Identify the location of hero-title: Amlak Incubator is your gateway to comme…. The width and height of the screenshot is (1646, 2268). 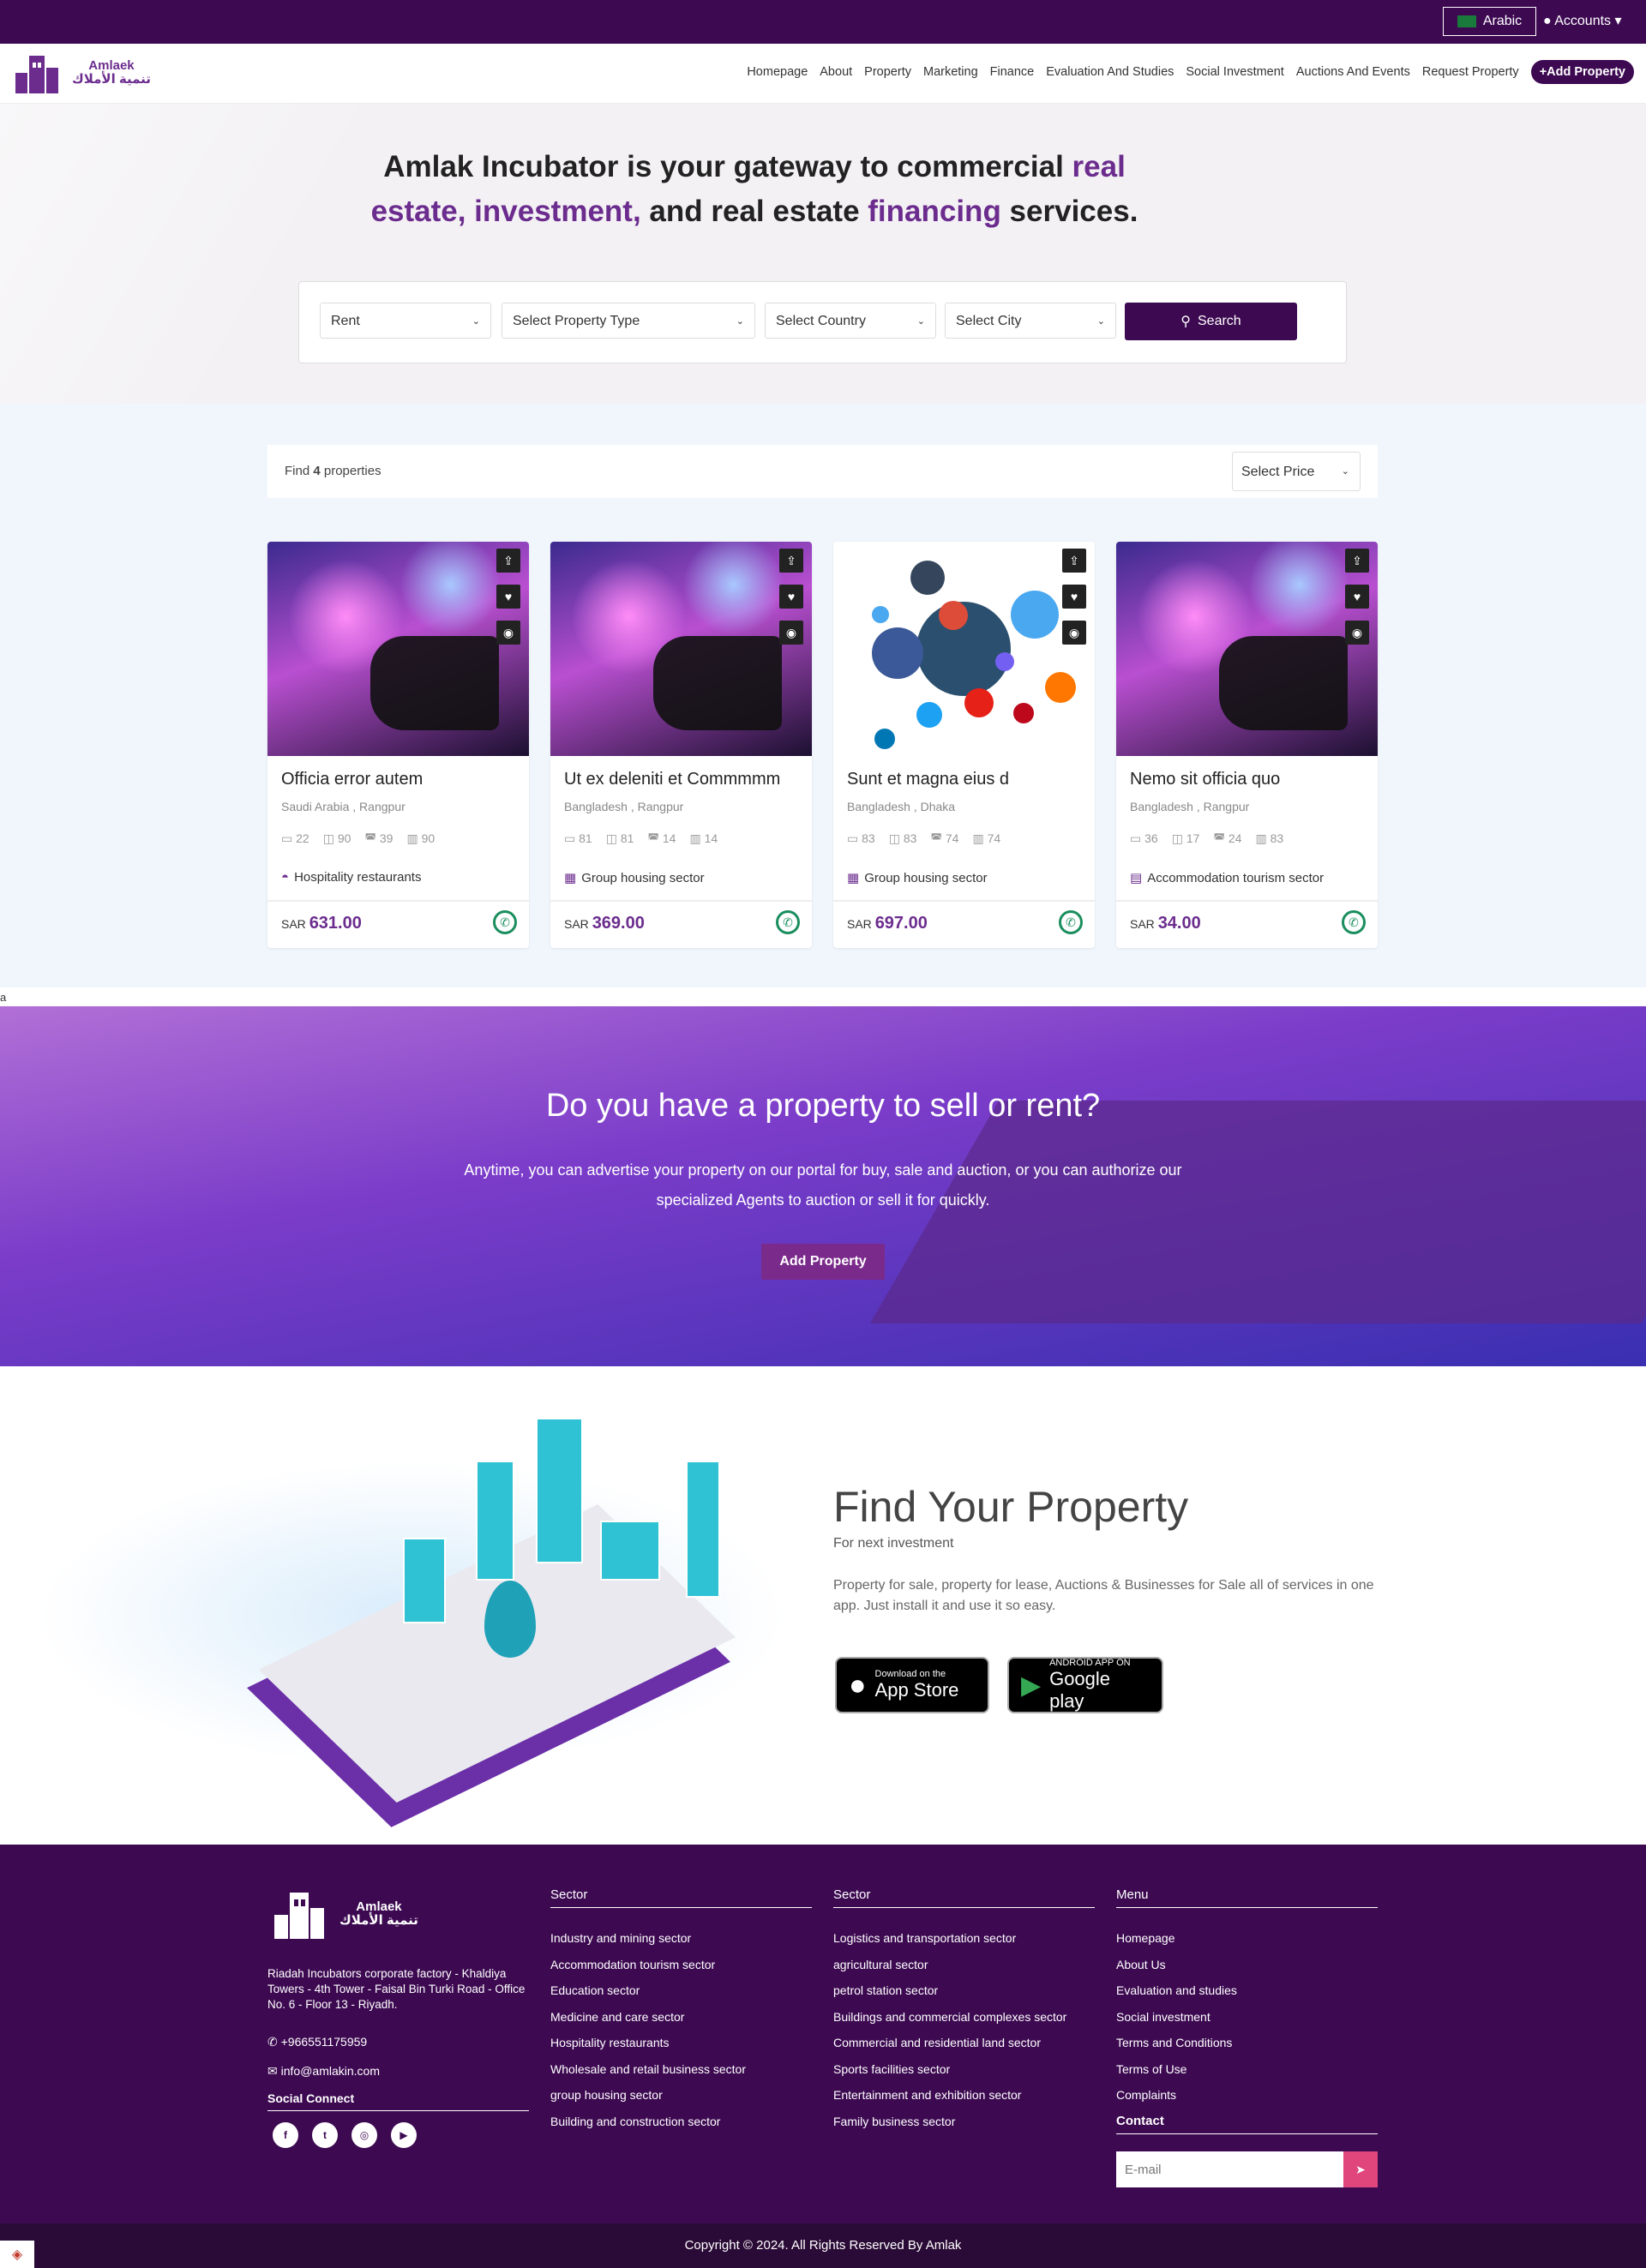
(754, 189).